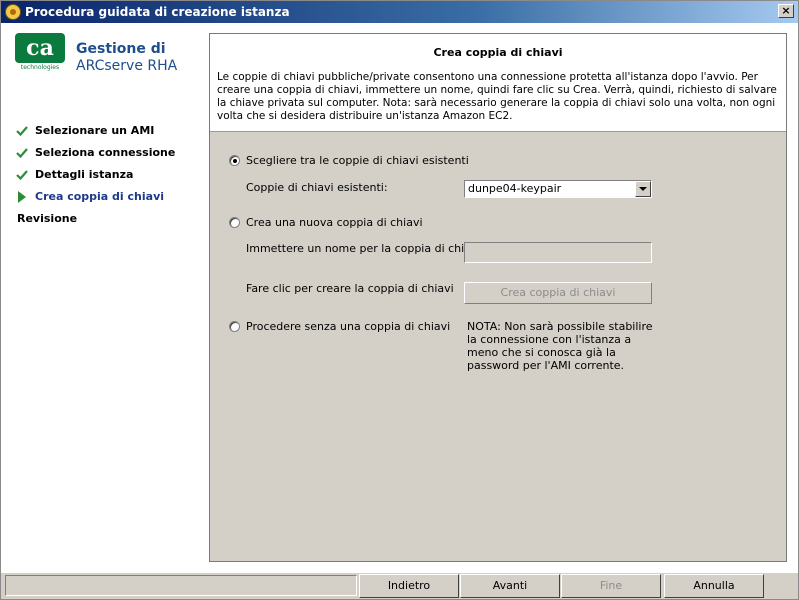 The image size is (799, 600). Describe the element at coordinates (714, 586) in the screenshot. I see `cancel-button: Annulla` at that location.